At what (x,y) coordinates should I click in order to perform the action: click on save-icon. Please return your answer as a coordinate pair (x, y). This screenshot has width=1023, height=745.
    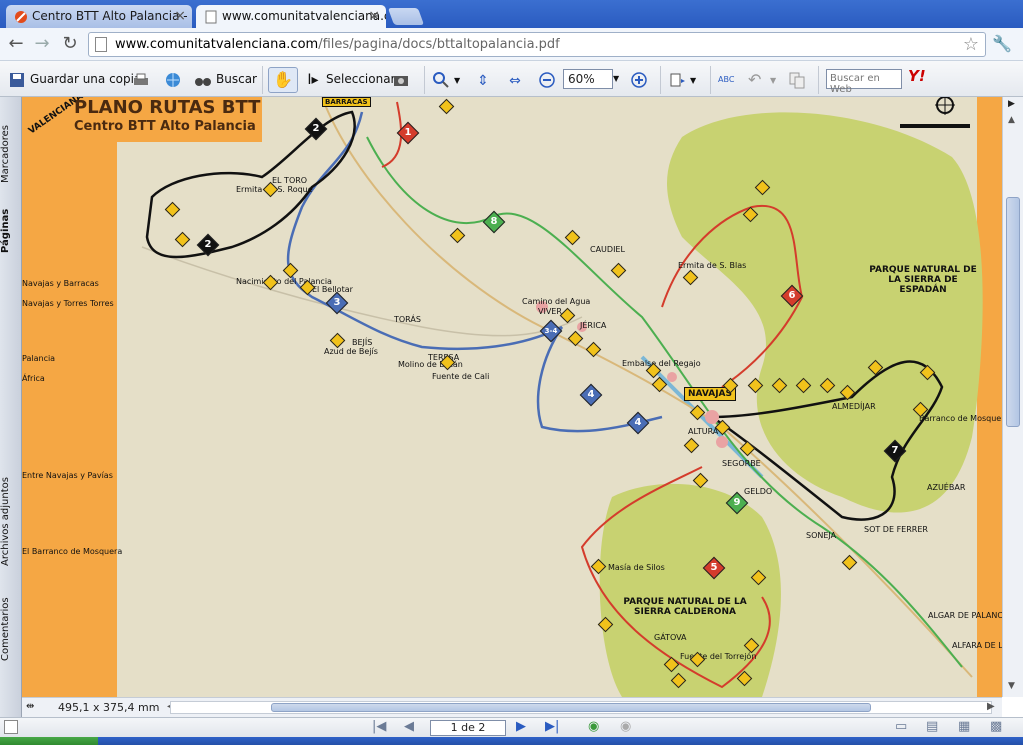
    Looking at the image, I should click on (17, 80).